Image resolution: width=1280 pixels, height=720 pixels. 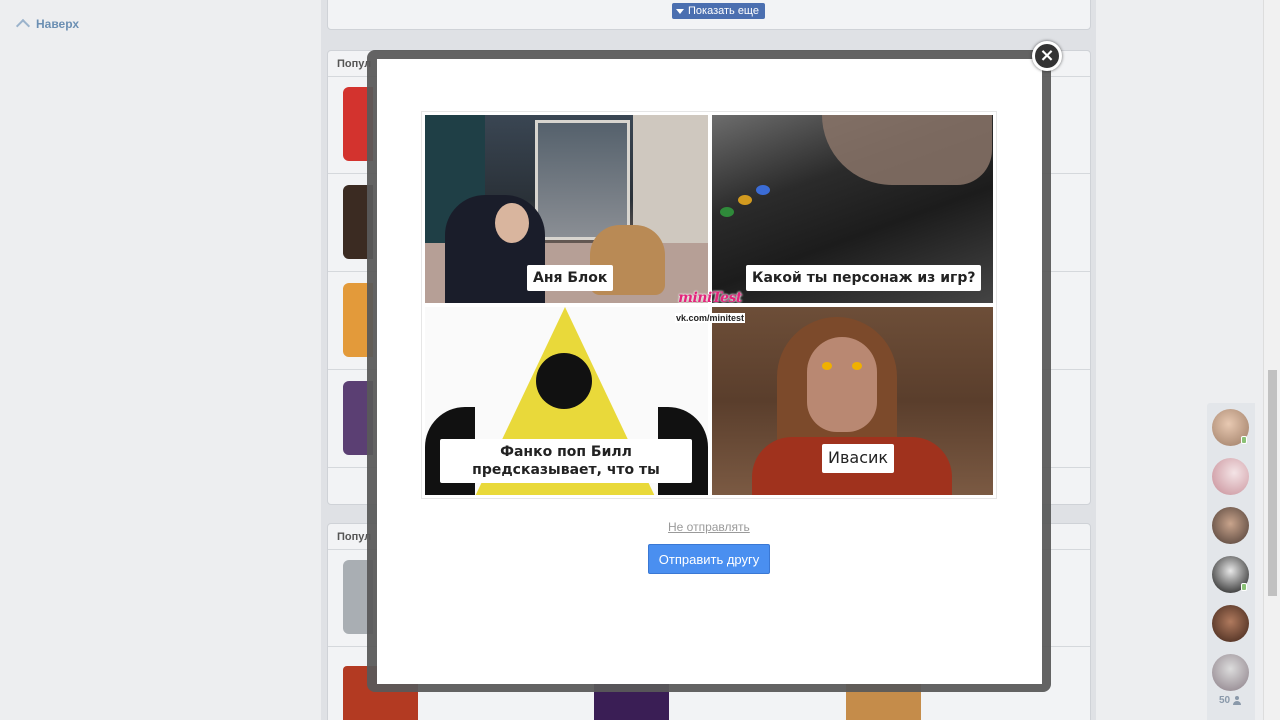 I want to click on collage-tile-3: Фанко поп Билл предсказывает, что ты, so click(x=566, y=401).